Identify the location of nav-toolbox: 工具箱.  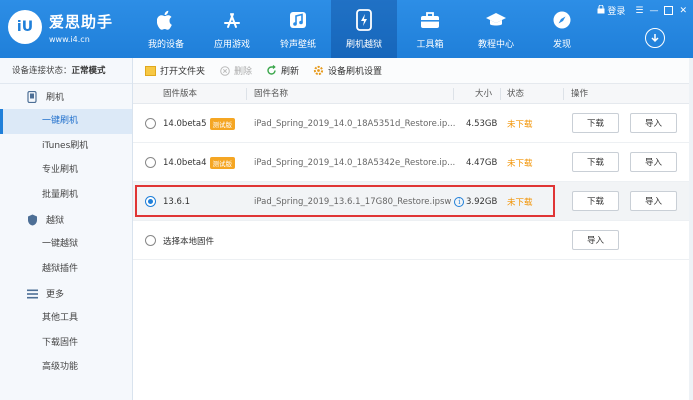
(430, 29).